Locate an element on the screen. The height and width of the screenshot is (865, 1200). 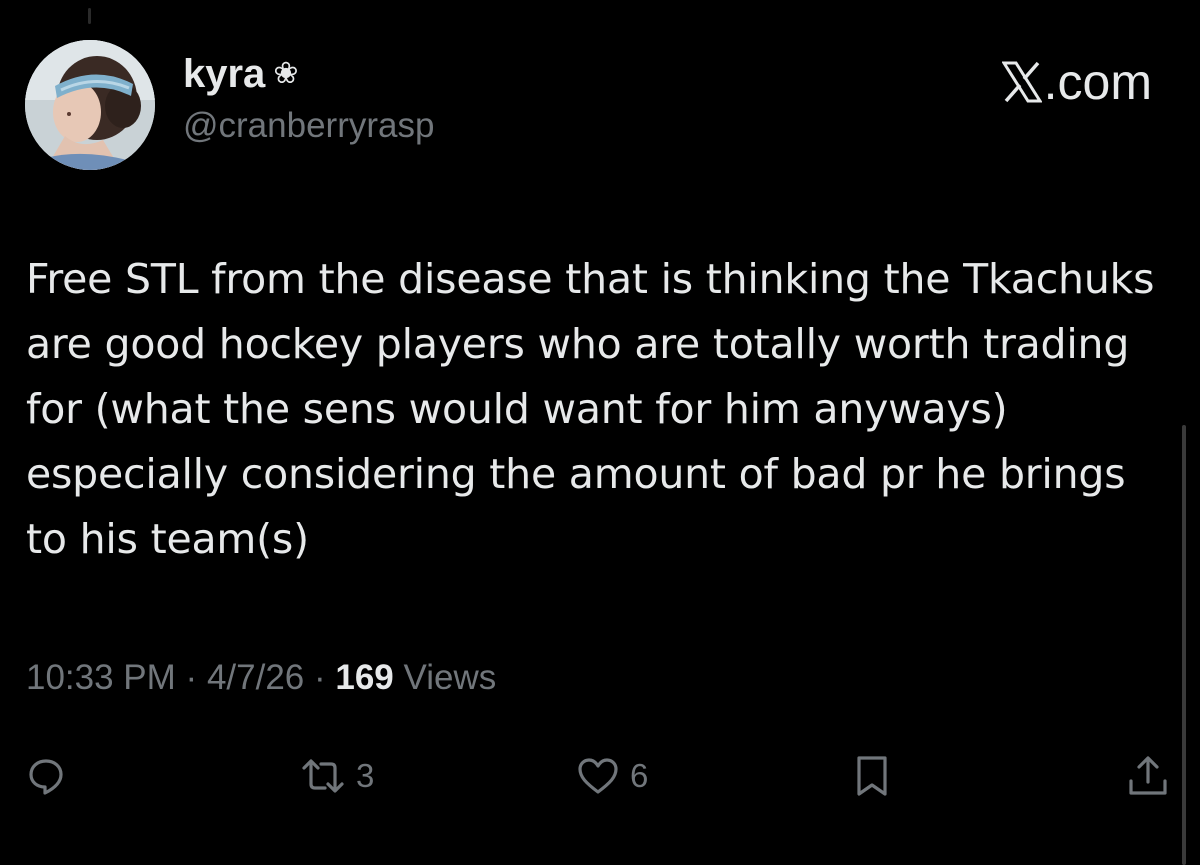
author-display-name: kyra ❀ is located at coordinates (308, 74).